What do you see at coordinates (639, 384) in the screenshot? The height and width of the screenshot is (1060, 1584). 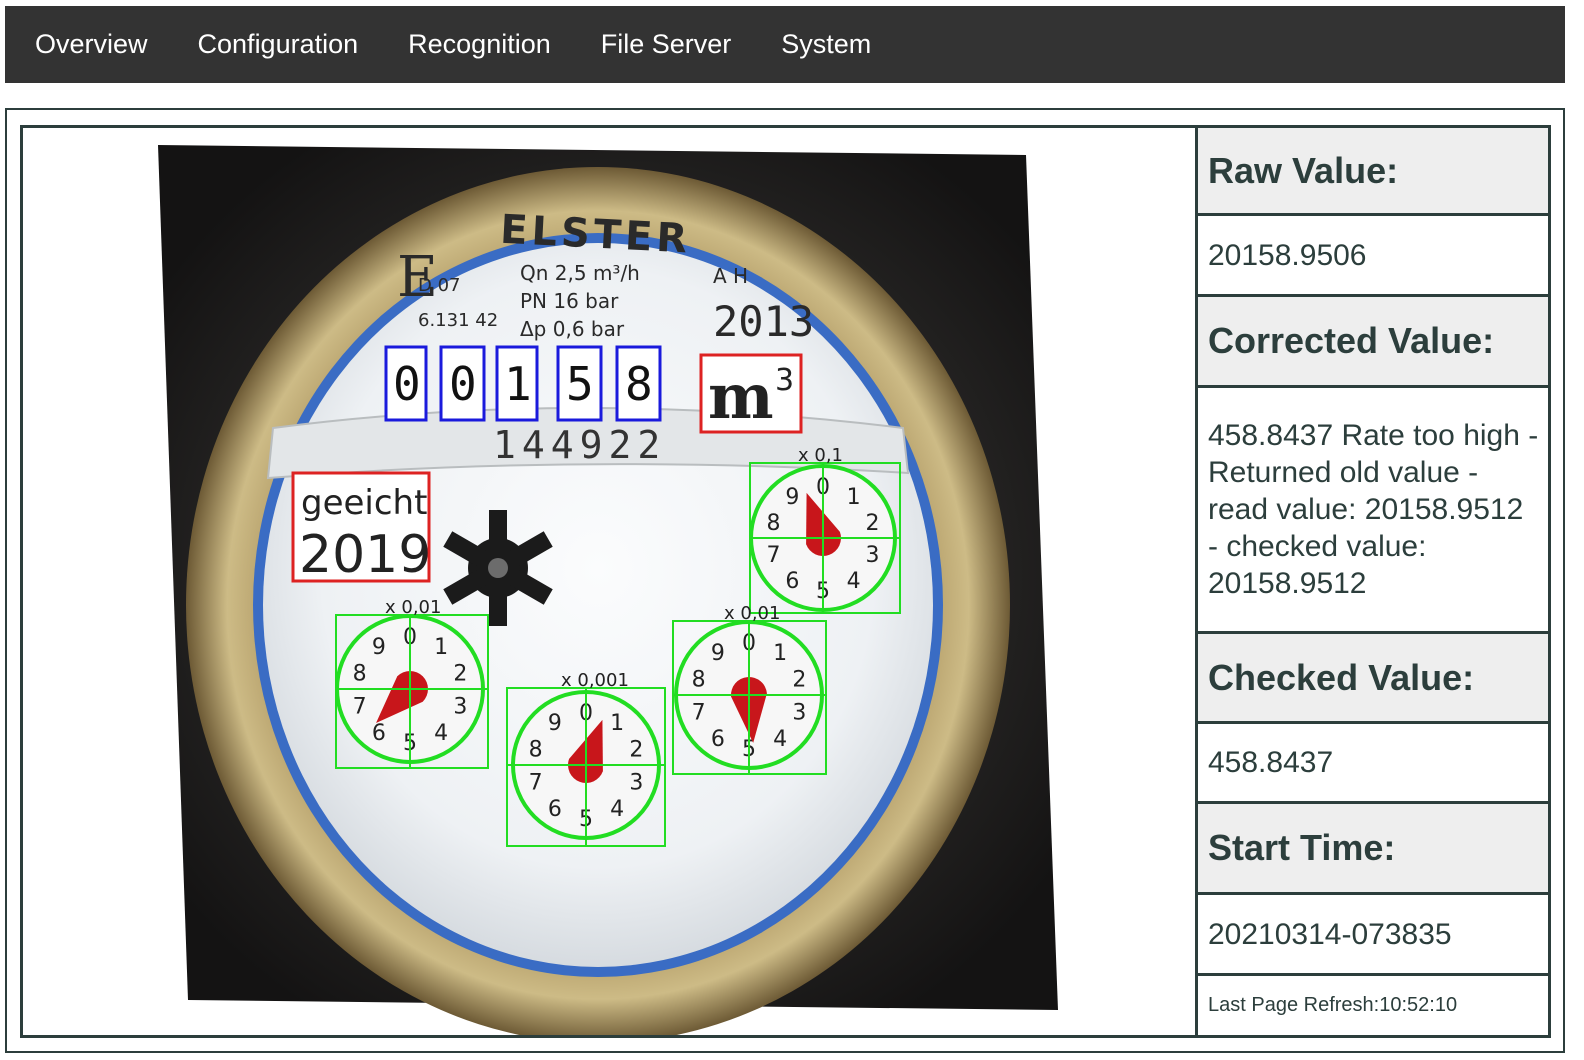 I see `svg-text: 8` at bounding box center [639, 384].